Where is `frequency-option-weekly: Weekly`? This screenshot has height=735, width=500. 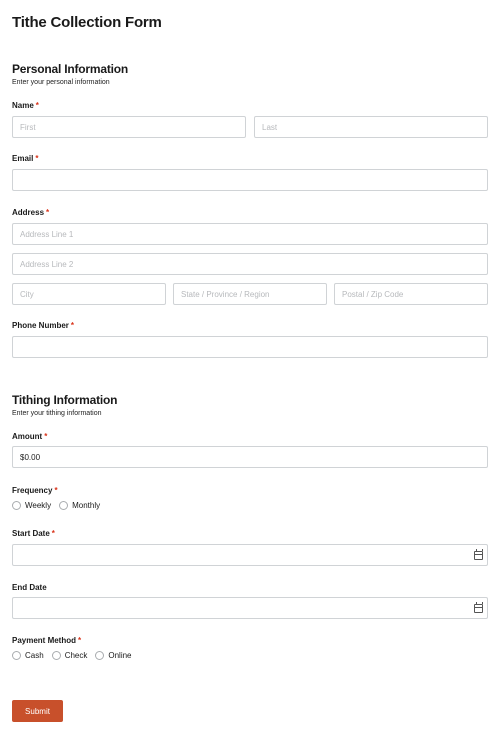 frequency-option-weekly: Weekly is located at coordinates (31, 505).